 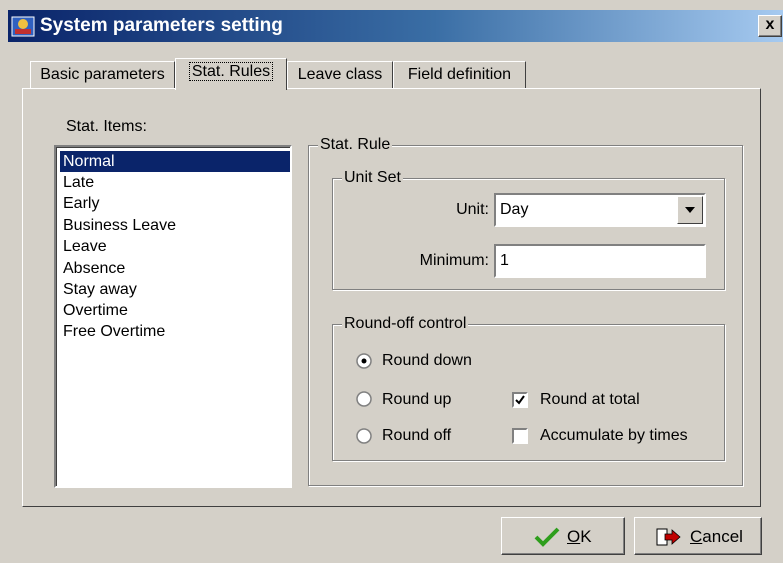 I want to click on round-off-label: Round off, so click(x=417, y=435).